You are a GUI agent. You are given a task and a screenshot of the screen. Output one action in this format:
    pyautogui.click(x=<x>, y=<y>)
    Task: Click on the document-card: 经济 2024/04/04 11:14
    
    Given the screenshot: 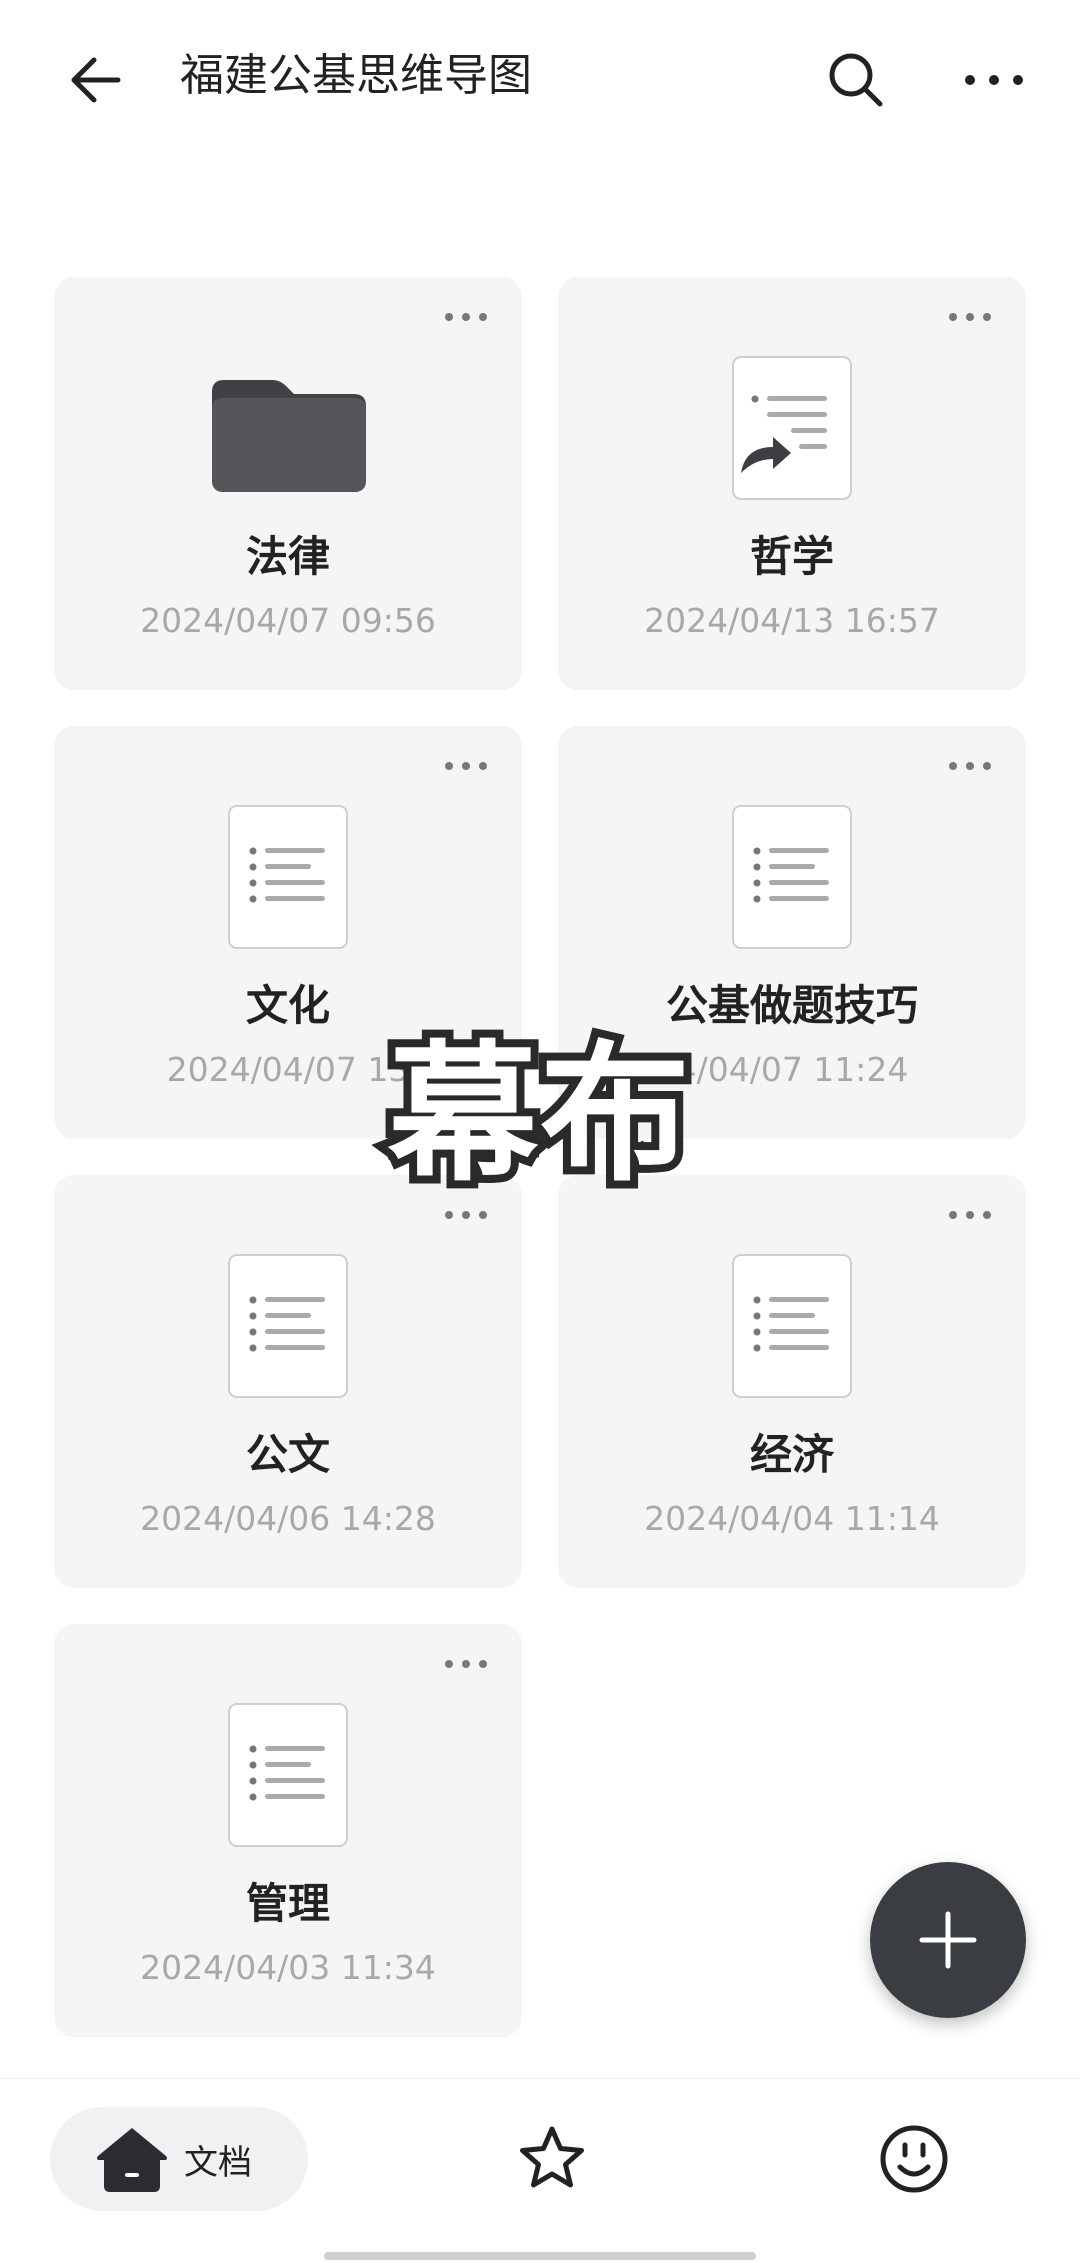 What is the action you would take?
    pyautogui.click(x=792, y=1381)
    